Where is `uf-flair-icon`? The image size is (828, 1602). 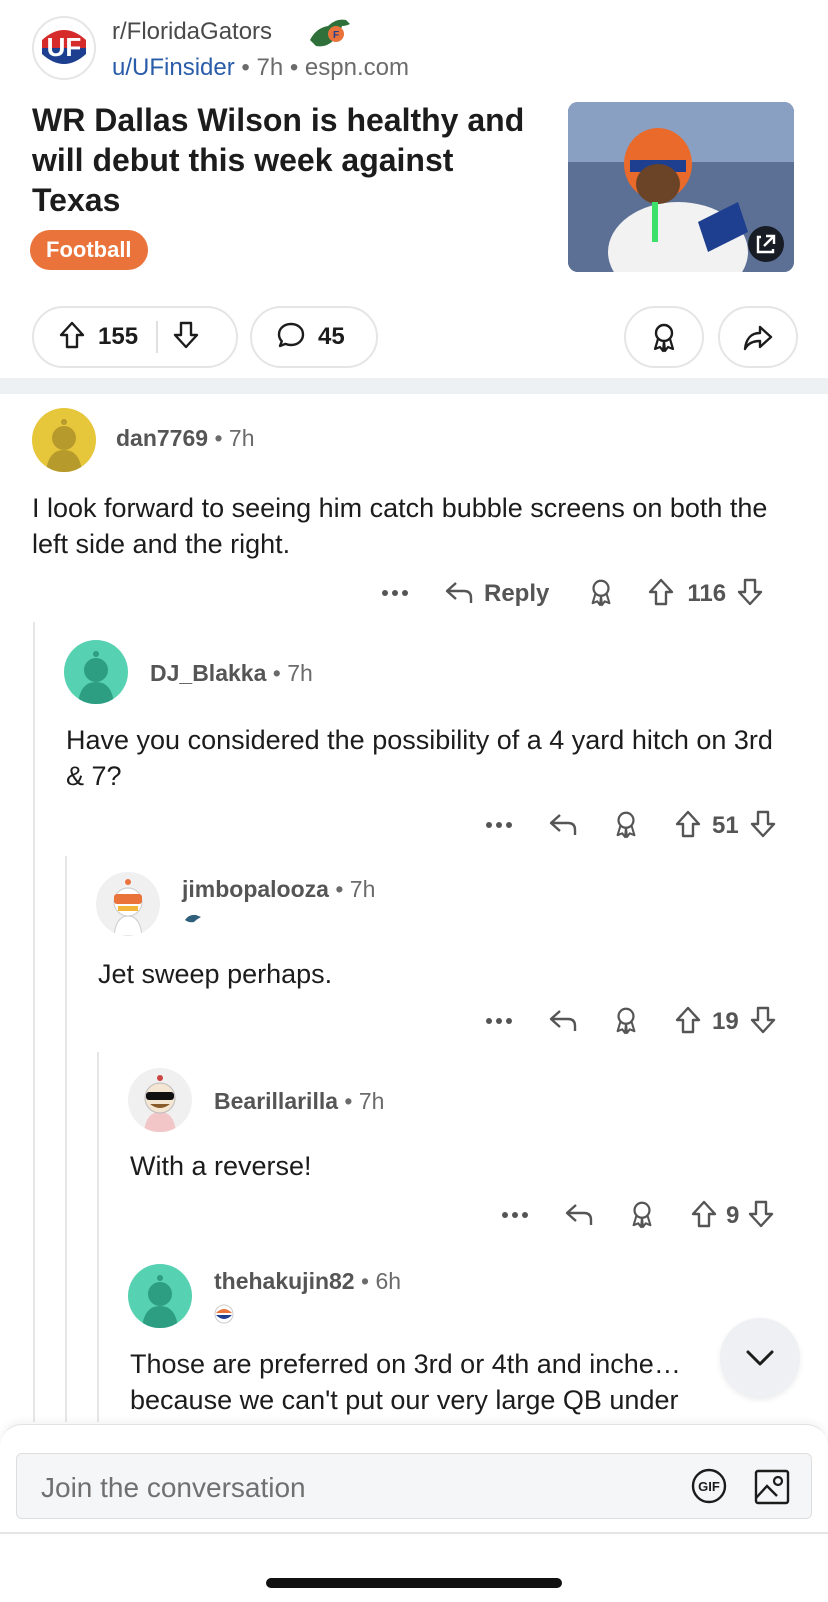
uf-flair-icon is located at coordinates (224, 1314).